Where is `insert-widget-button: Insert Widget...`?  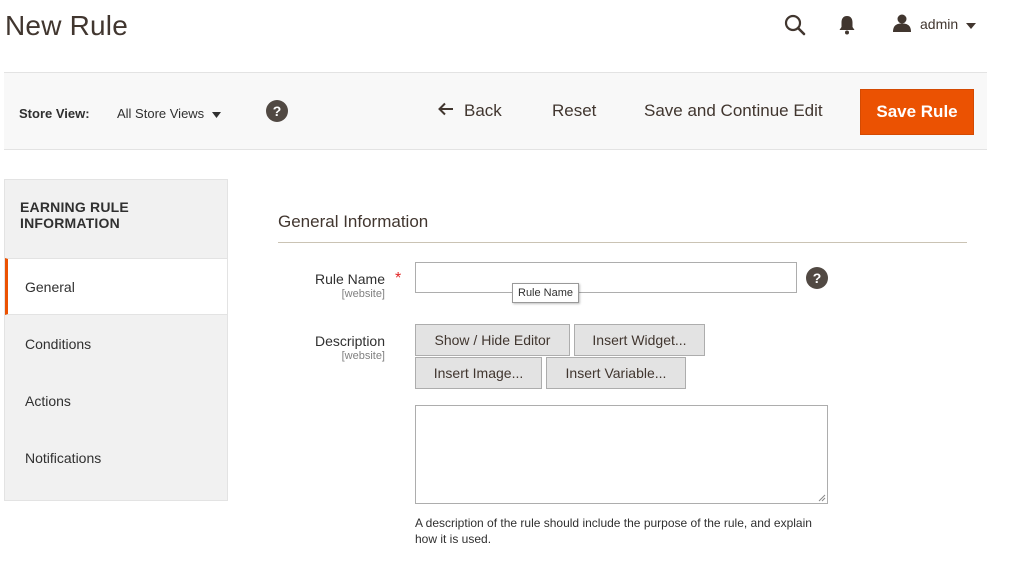
insert-widget-button: Insert Widget... is located at coordinates (639, 340).